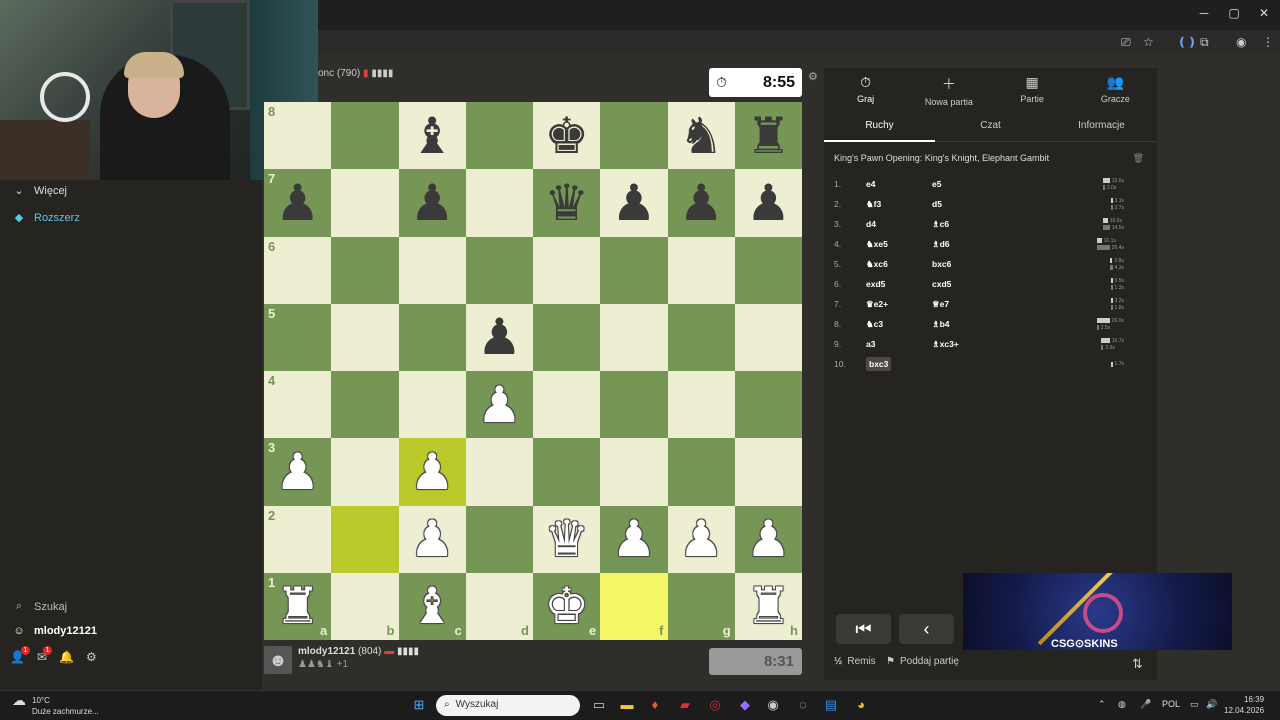  I want to click on black-move: ♗xc3+, so click(965, 344).